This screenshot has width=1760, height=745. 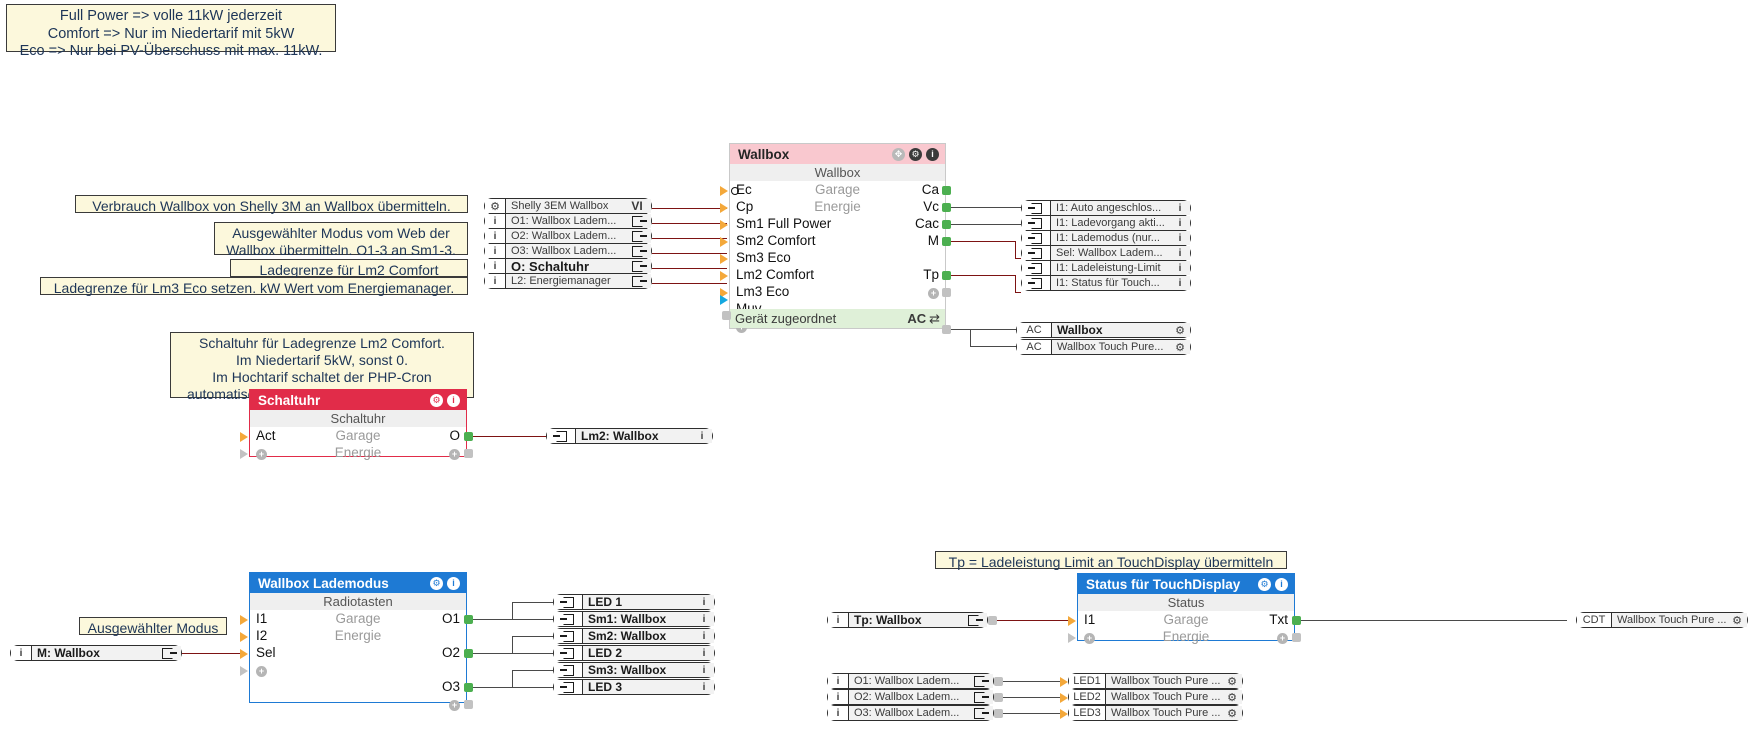 What do you see at coordinates (790, 291) in the screenshot?
I see `input-pin-label: Lm3 Eco` at bounding box center [790, 291].